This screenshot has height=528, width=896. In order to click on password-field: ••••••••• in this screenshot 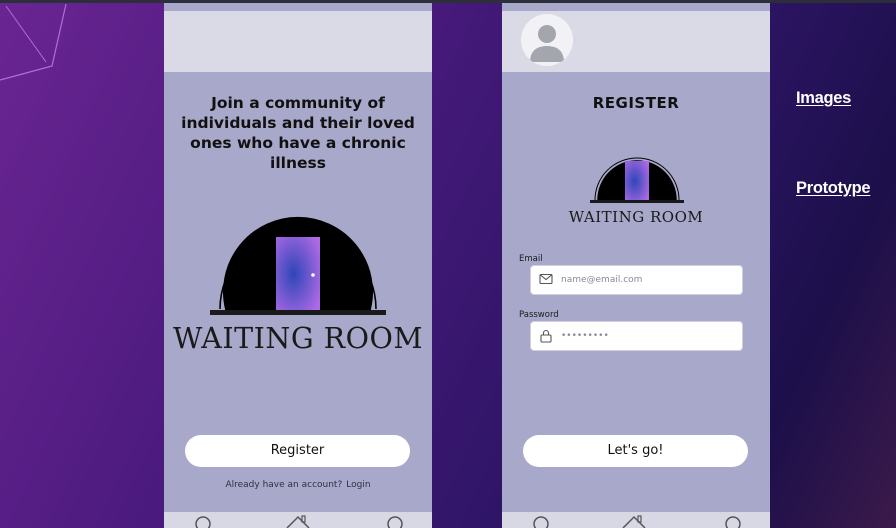, I will do `click(636, 336)`.